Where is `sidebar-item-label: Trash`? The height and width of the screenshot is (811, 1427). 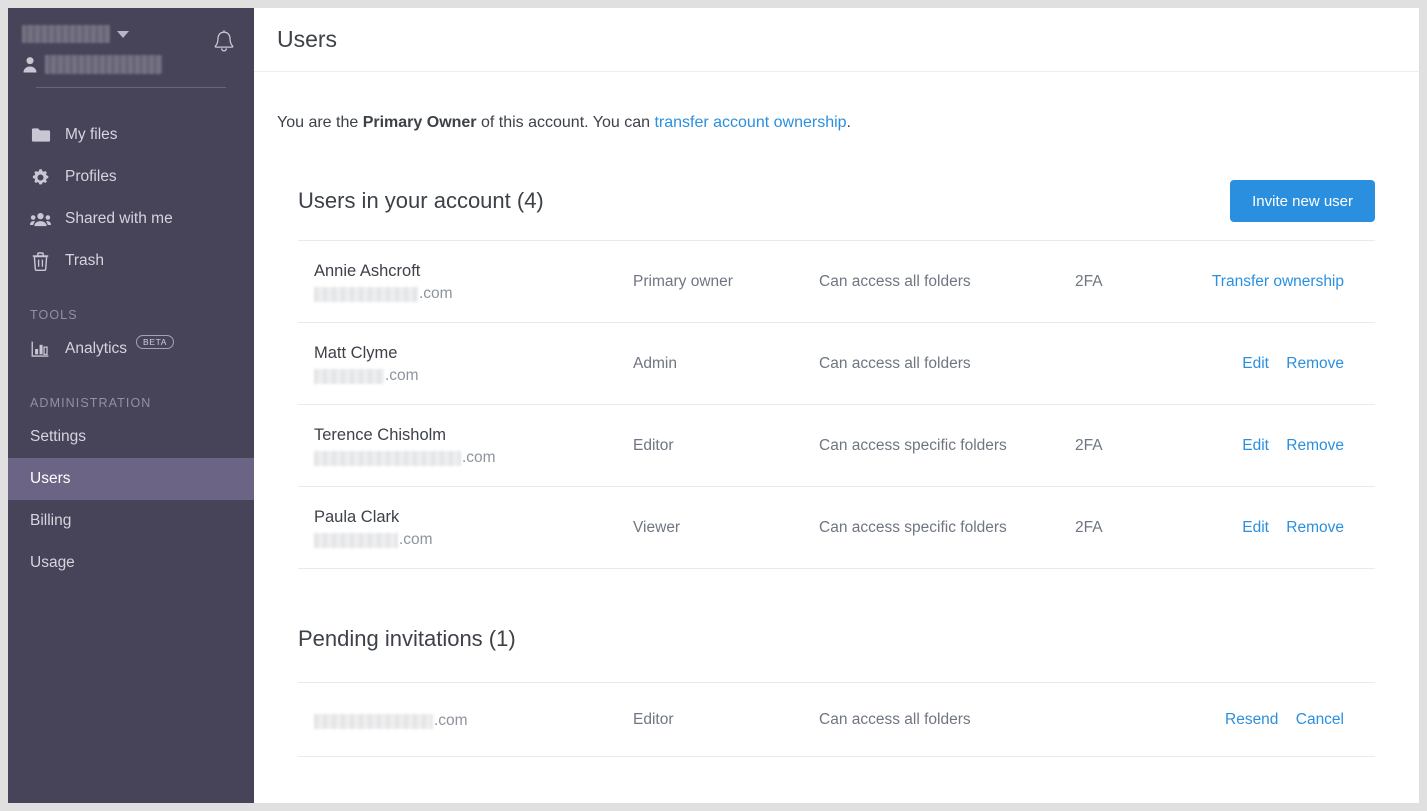 sidebar-item-label: Trash is located at coordinates (85, 260).